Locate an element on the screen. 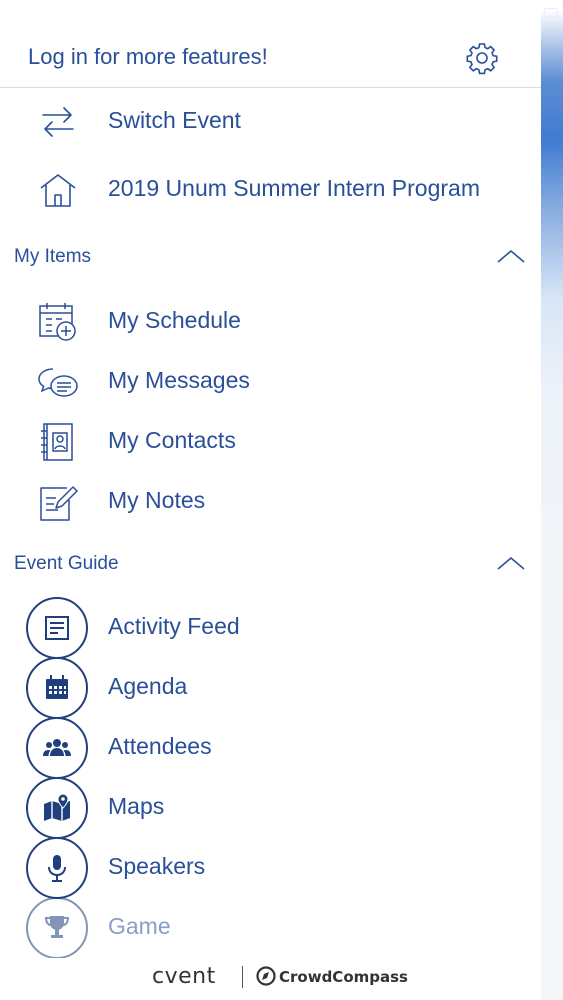  my-contacts-label: My Contacts is located at coordinates (172, 440).